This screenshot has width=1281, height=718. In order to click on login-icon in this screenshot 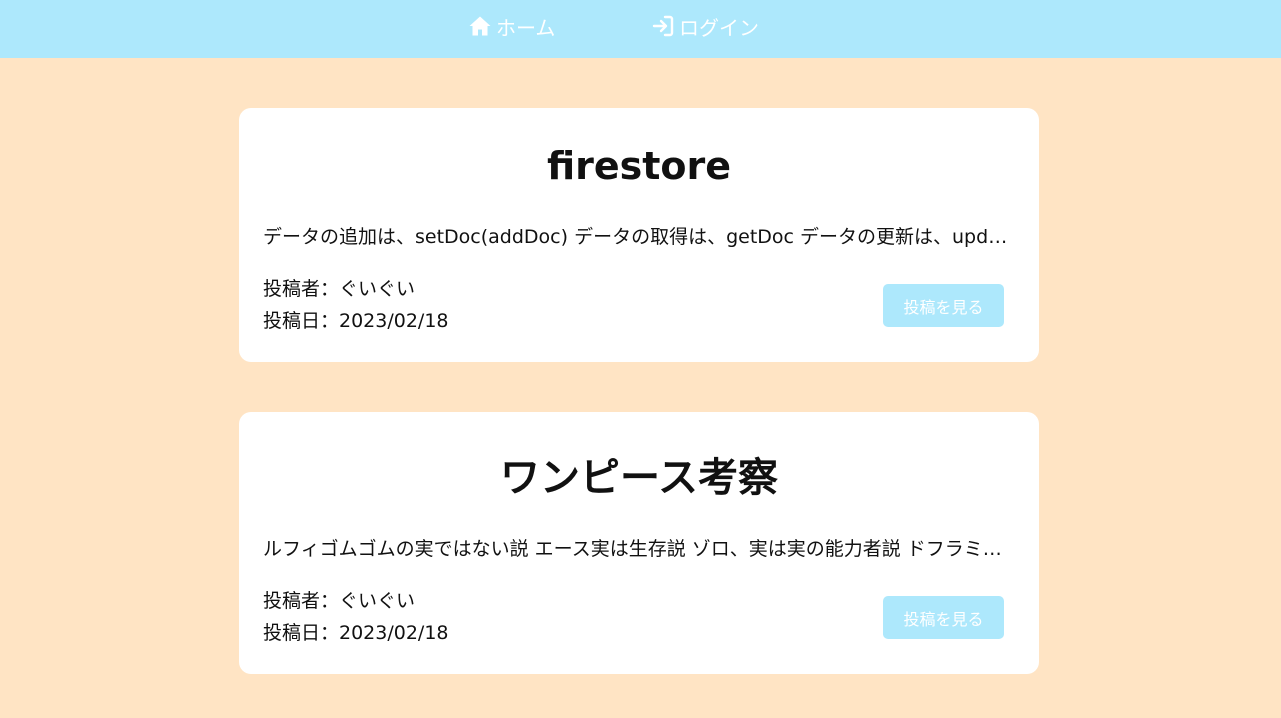, I will do `click(663, 26)`.